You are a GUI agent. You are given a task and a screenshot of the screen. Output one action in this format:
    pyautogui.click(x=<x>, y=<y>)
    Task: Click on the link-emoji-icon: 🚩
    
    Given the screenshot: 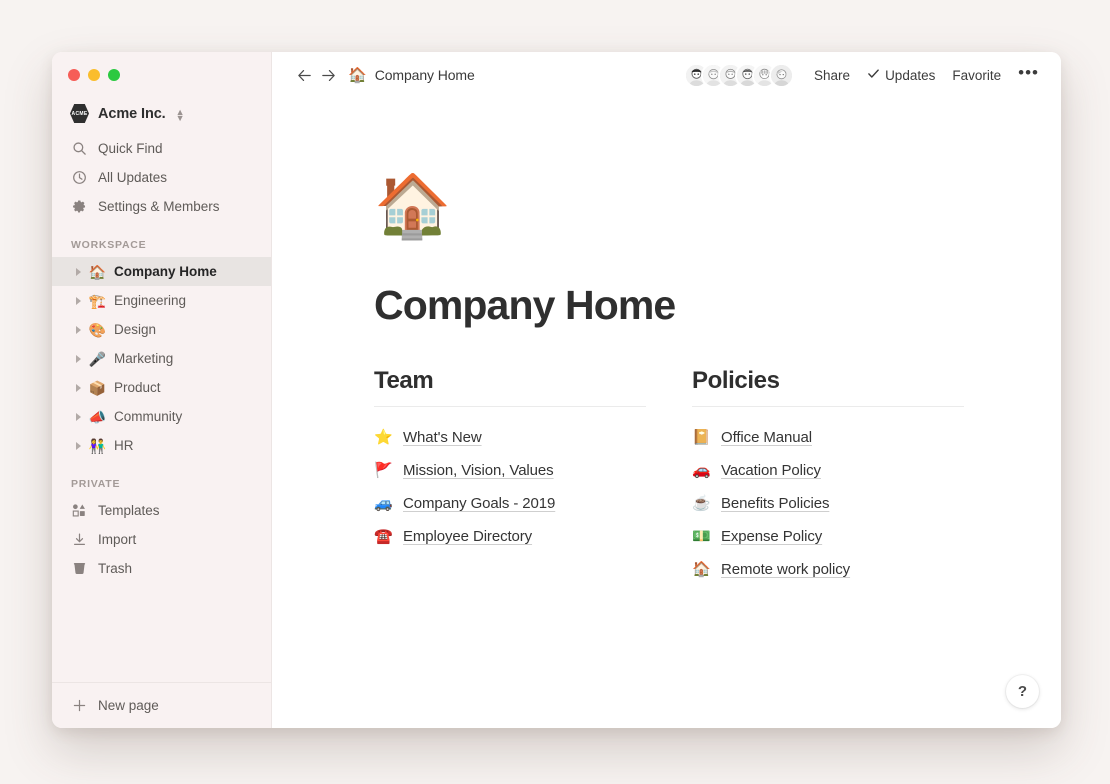 What is the action you would take?
    pyautogui.click(x=383, y=470)
    